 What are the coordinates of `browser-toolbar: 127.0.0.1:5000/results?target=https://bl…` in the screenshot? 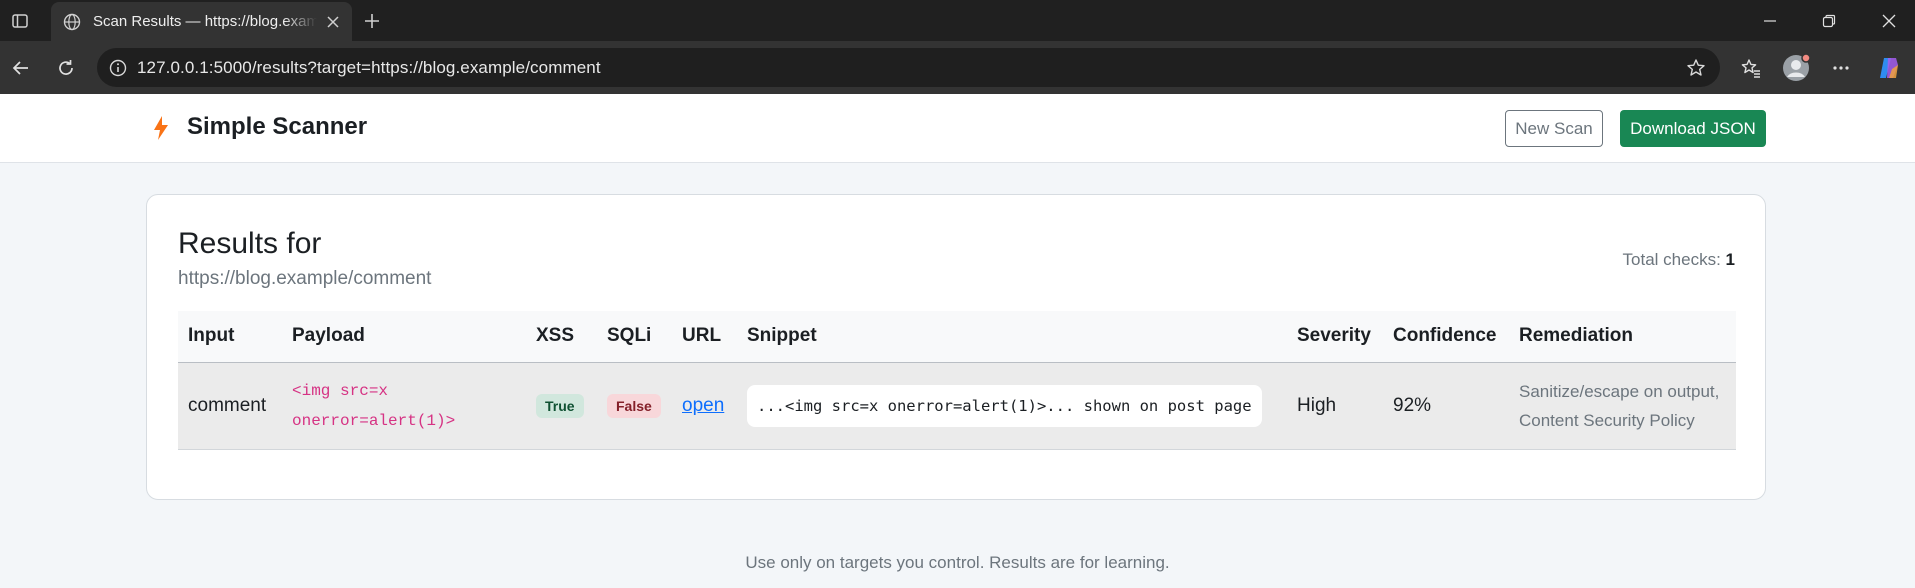 It's located at (957, 67).